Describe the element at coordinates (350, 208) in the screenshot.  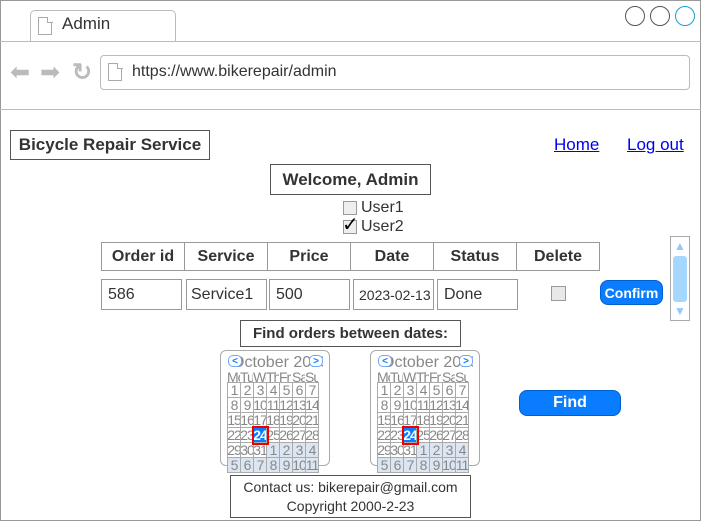
I see `user1-checkbox` at that location.